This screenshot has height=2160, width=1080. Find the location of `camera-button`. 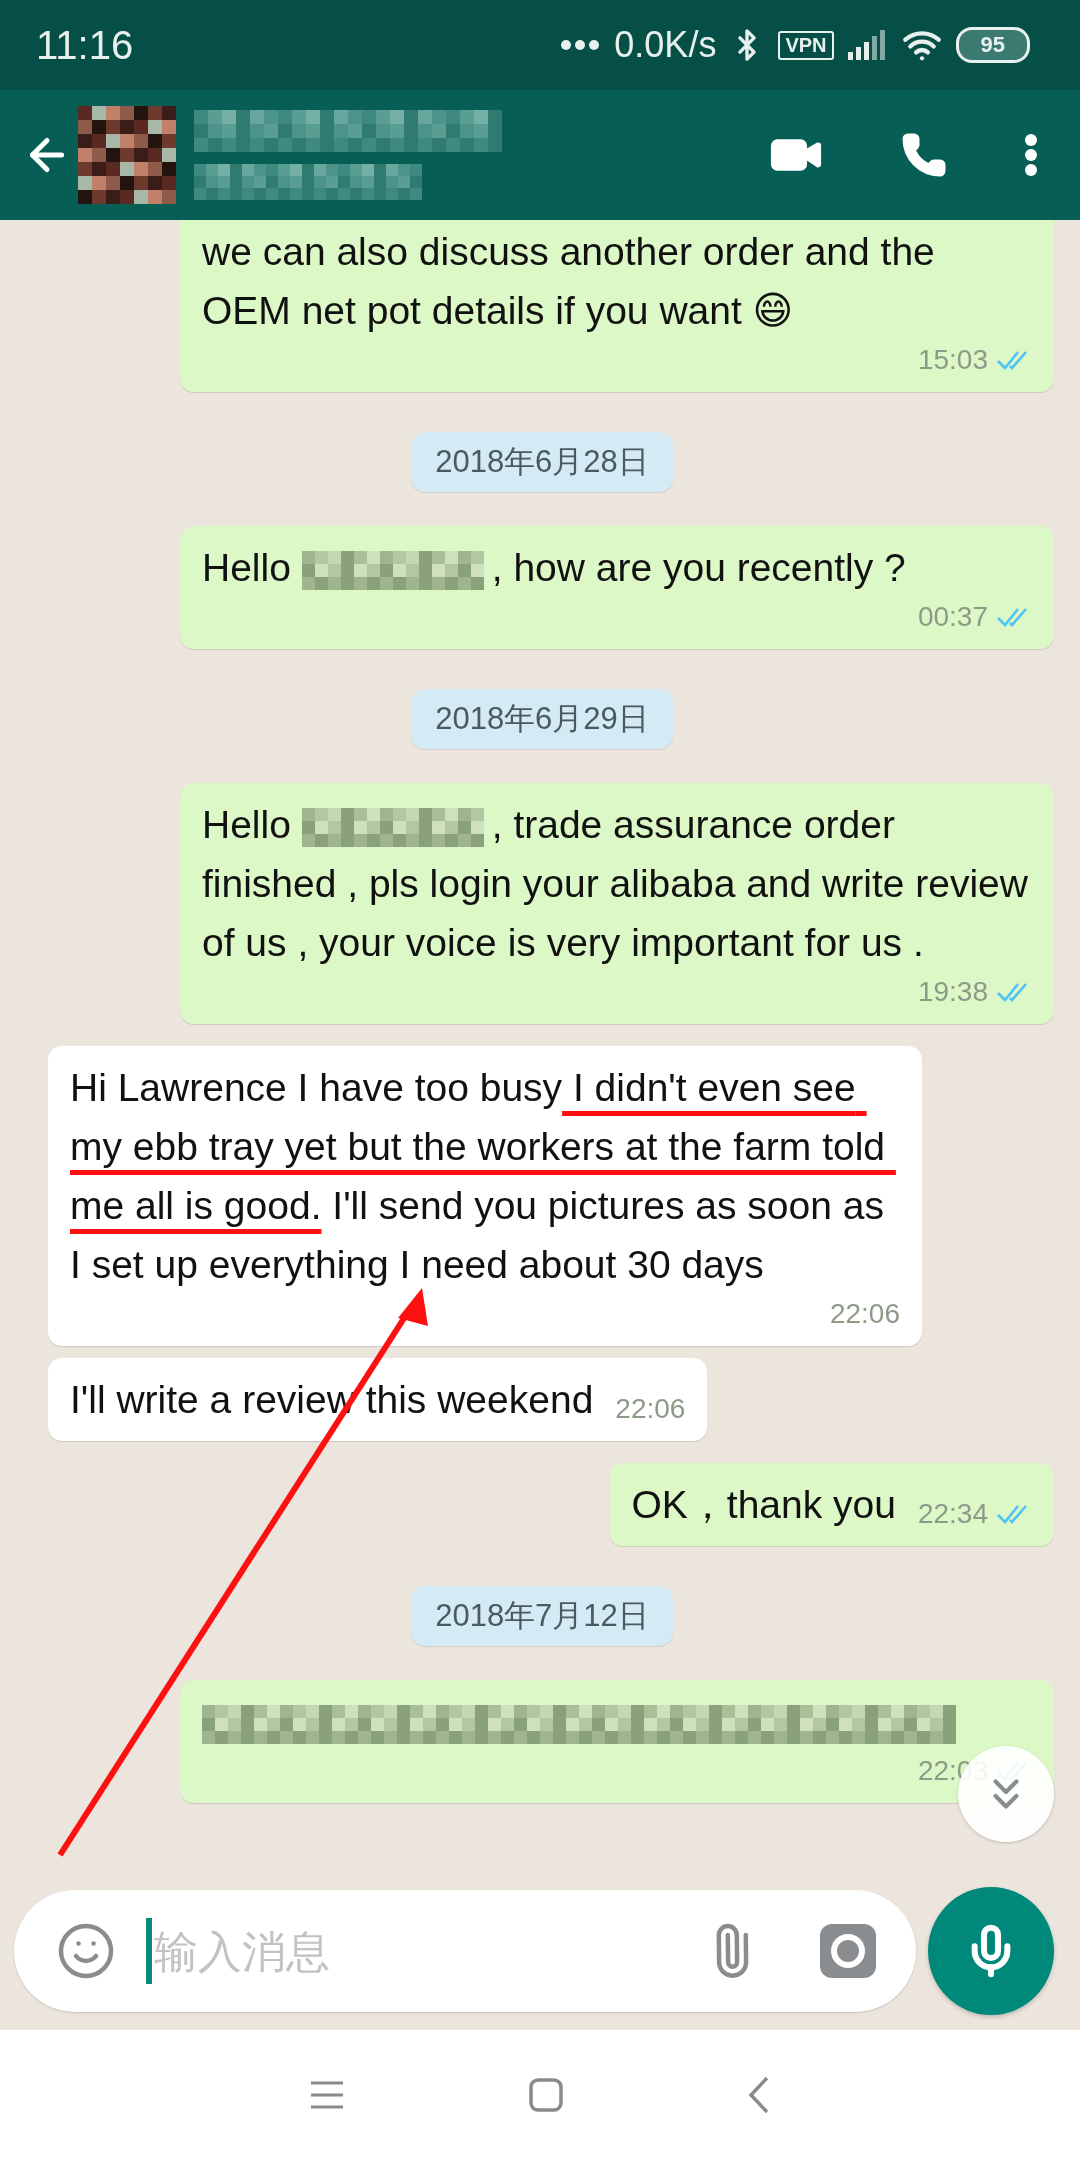

camera-button is located at coordinates (848, 1951).